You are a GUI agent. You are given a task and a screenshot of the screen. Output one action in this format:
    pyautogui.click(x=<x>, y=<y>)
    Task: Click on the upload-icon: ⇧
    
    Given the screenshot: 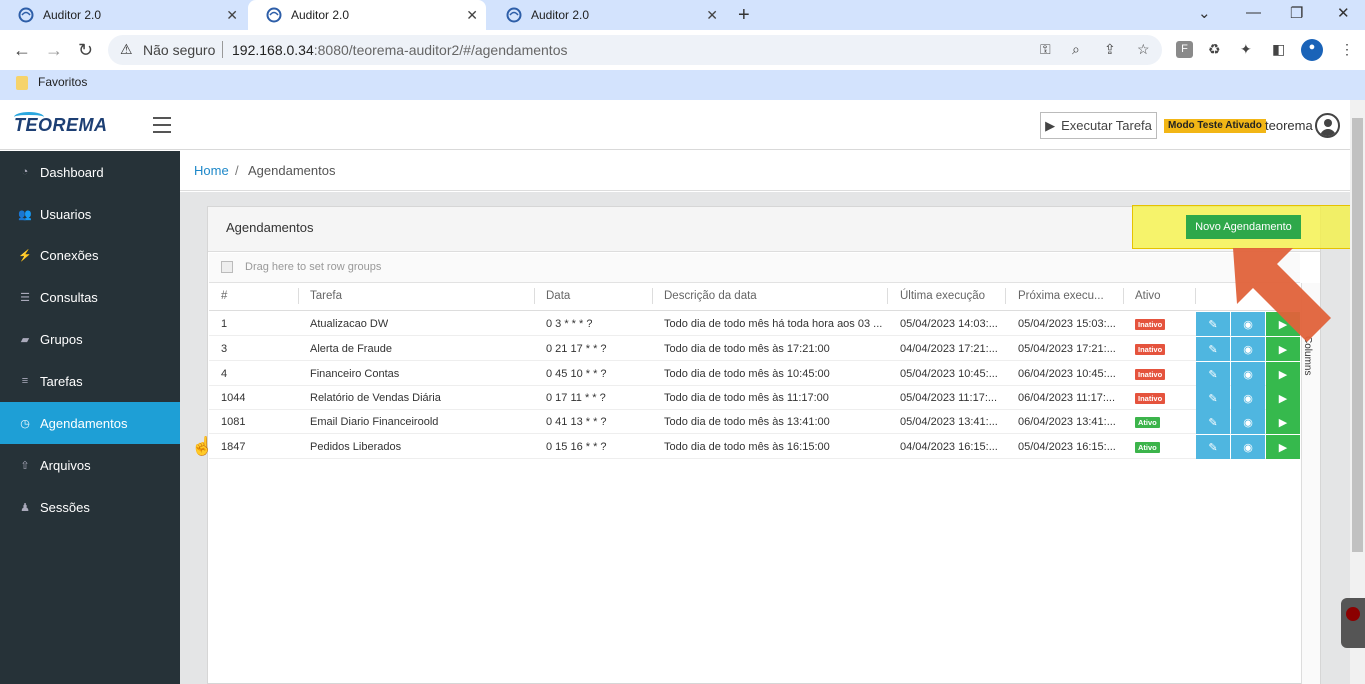 What is the action you would take?
    pyautogui.click(x=25, y=465)
    